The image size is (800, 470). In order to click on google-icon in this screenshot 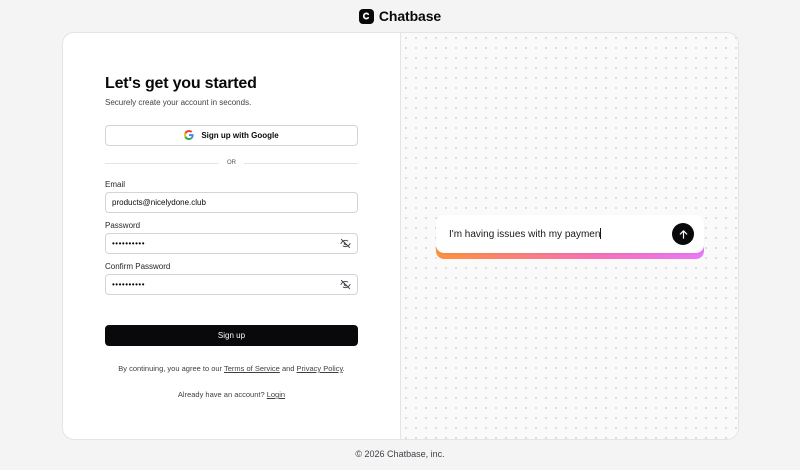, I will do `click(189, 135)`.